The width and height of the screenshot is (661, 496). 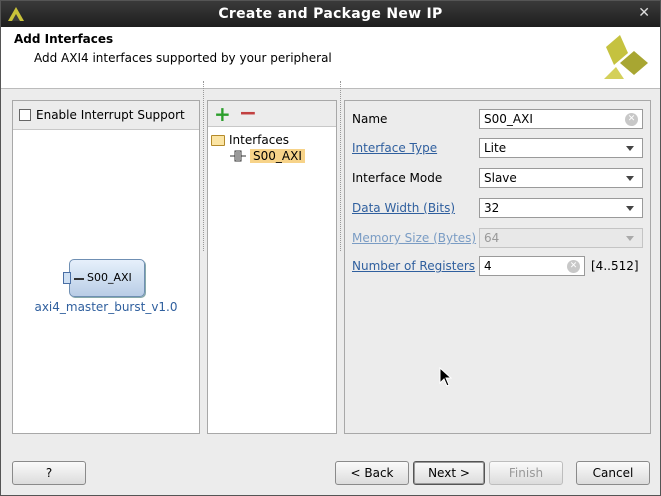 I want to click on title-bar: Create and Package New IP ✕, so click(x=330, y=14).